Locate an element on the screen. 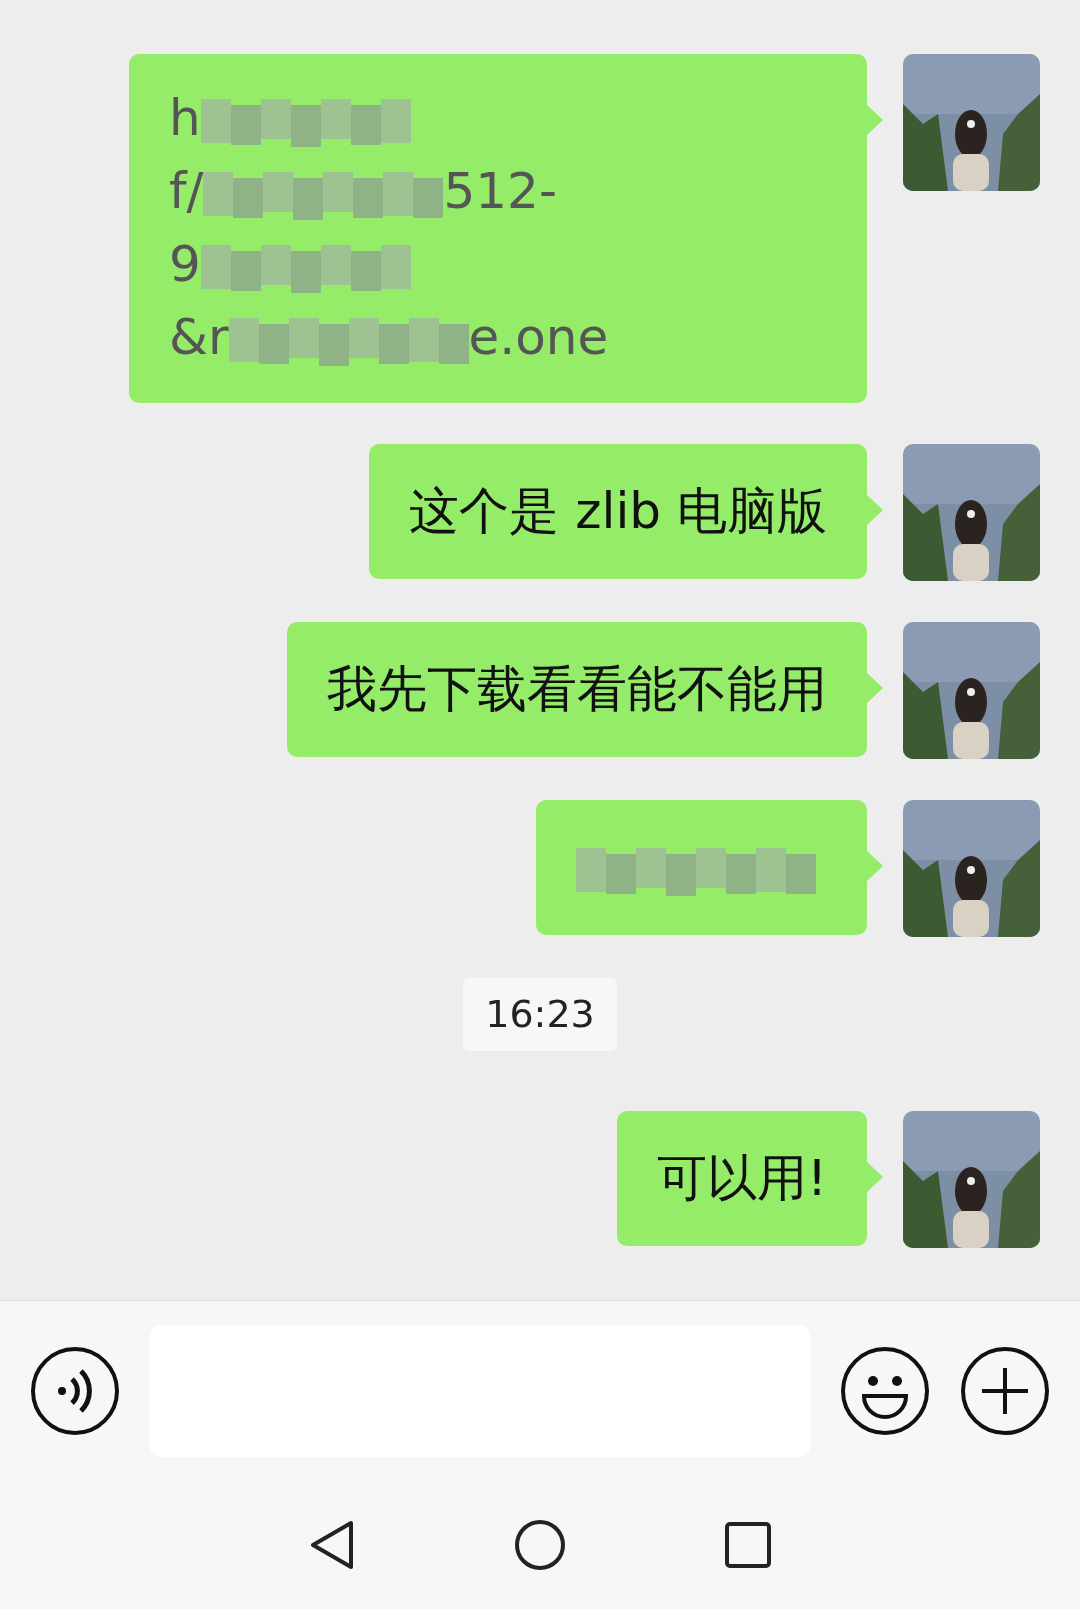 The width and height of the screenshot is (1080, 1609). link-fragment: &r is located at coordinates (199, 337).